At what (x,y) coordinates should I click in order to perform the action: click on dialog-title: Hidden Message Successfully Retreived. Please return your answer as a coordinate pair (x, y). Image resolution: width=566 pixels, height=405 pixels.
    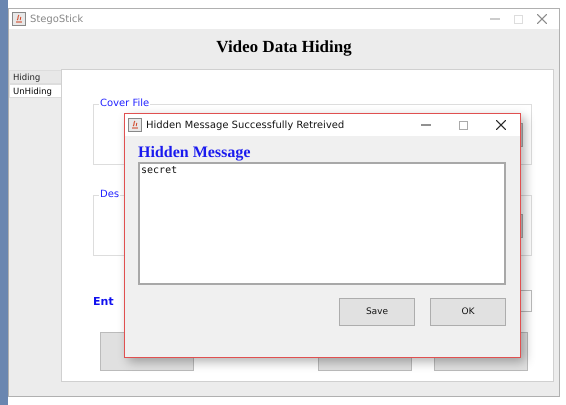
    Looking at the image, I should click on (245, 125).